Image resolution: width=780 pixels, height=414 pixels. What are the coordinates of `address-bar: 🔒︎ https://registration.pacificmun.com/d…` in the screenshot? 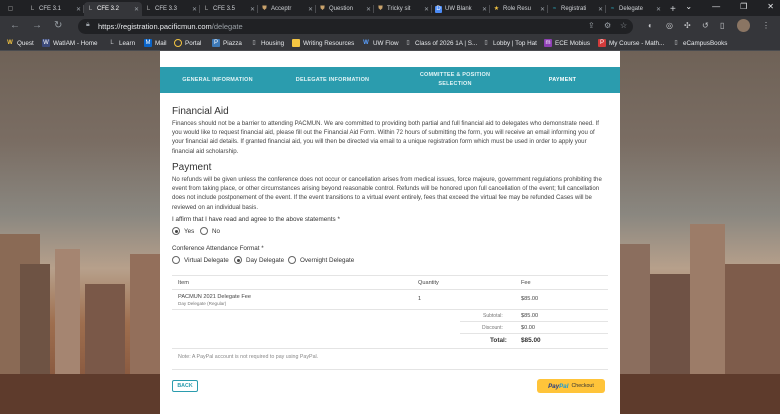 It's located at (355, 26).